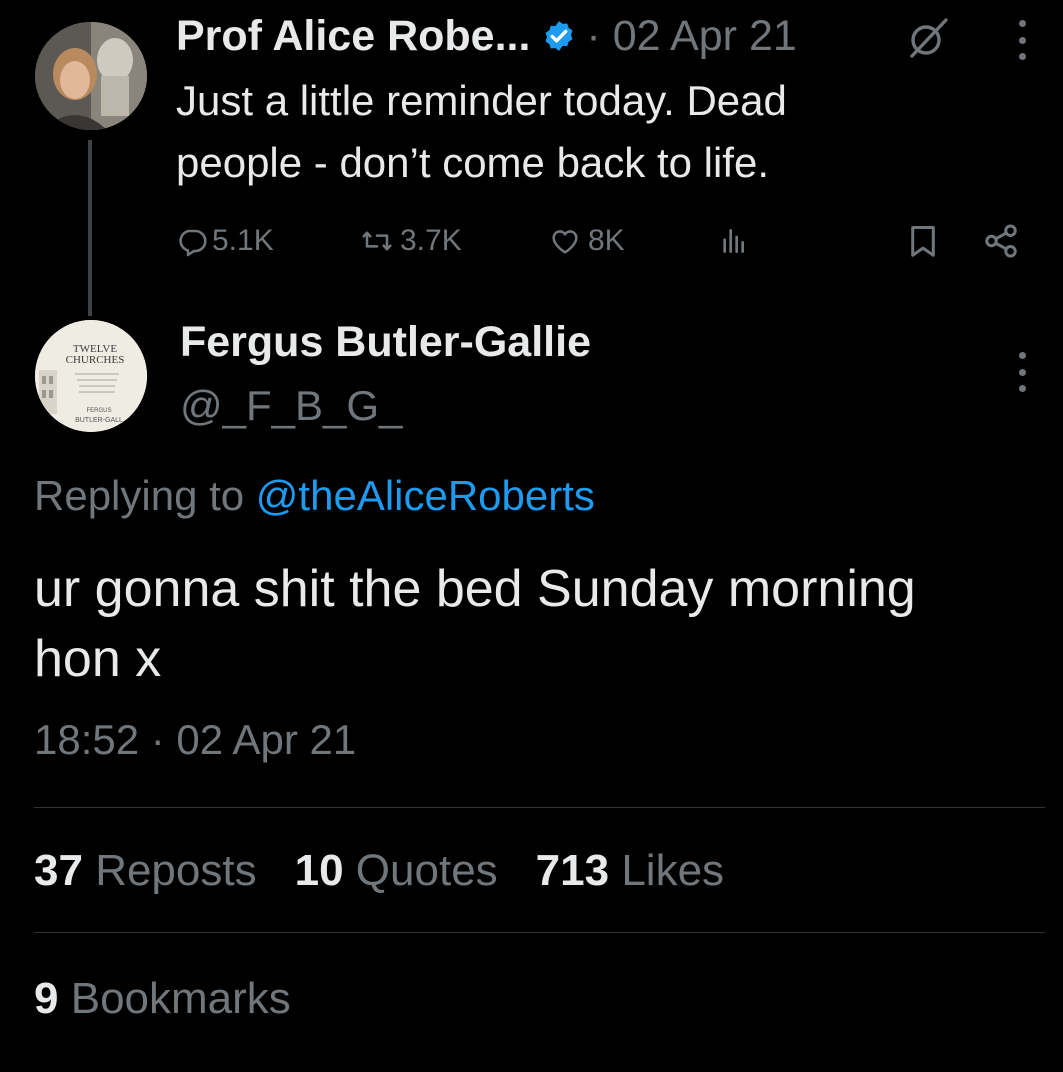 This screenshot has width=1063, height=1072. Describe the element at coordinates (46, 998) in the screenshot. I see `bookmarks-count: 9` at that location.